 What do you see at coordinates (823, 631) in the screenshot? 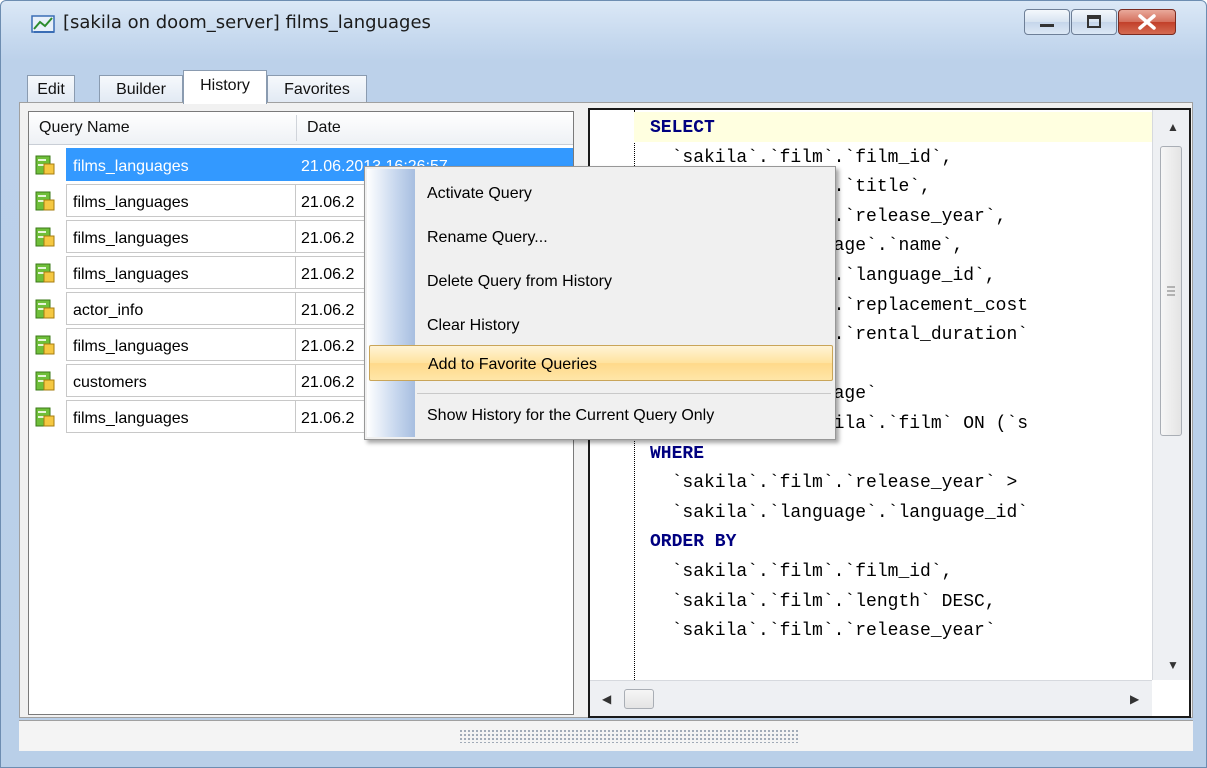
I see `code-line: `sakila`.`film`.`release_year`` at bounding box center [823, 631].